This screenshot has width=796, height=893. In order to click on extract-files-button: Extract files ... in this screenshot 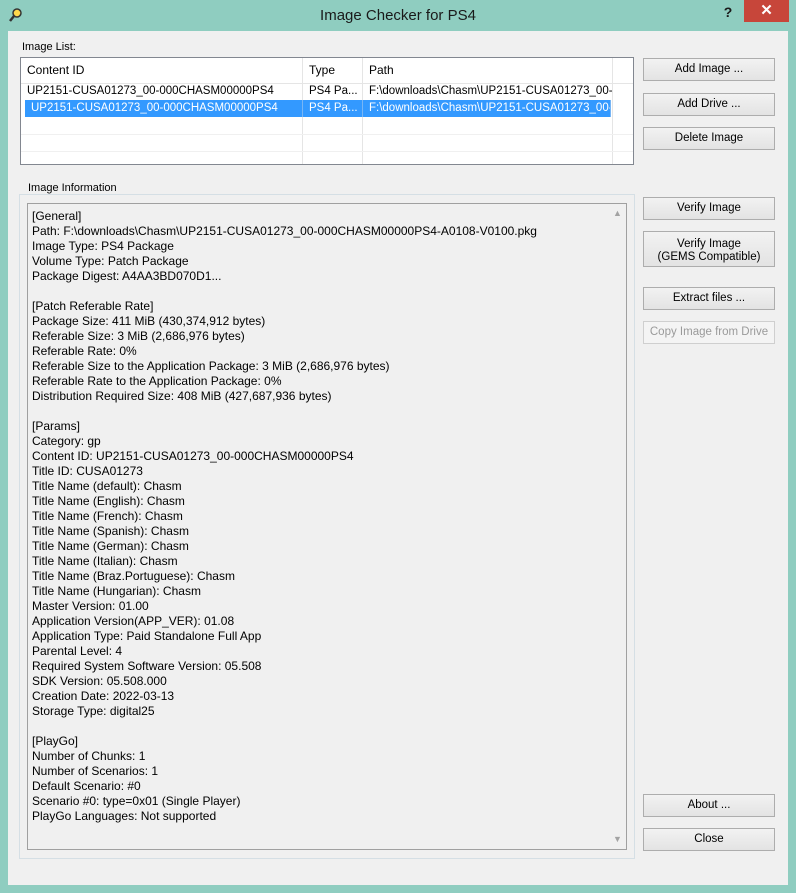, I will do `click(709, 298)`.